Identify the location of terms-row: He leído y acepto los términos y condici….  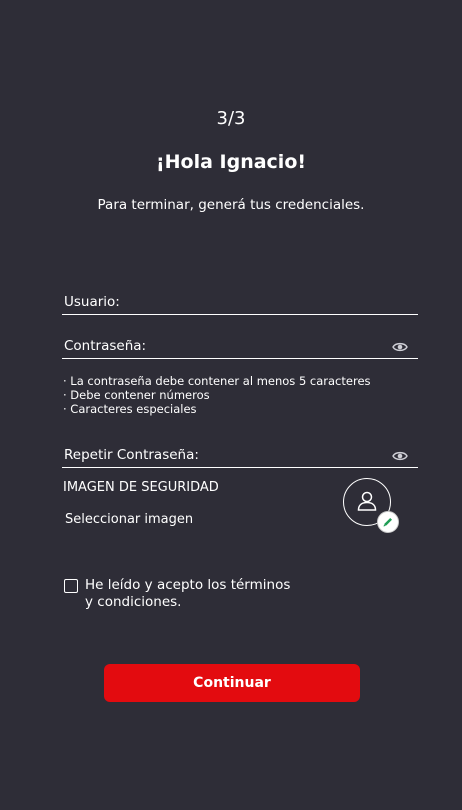
(179, 594).